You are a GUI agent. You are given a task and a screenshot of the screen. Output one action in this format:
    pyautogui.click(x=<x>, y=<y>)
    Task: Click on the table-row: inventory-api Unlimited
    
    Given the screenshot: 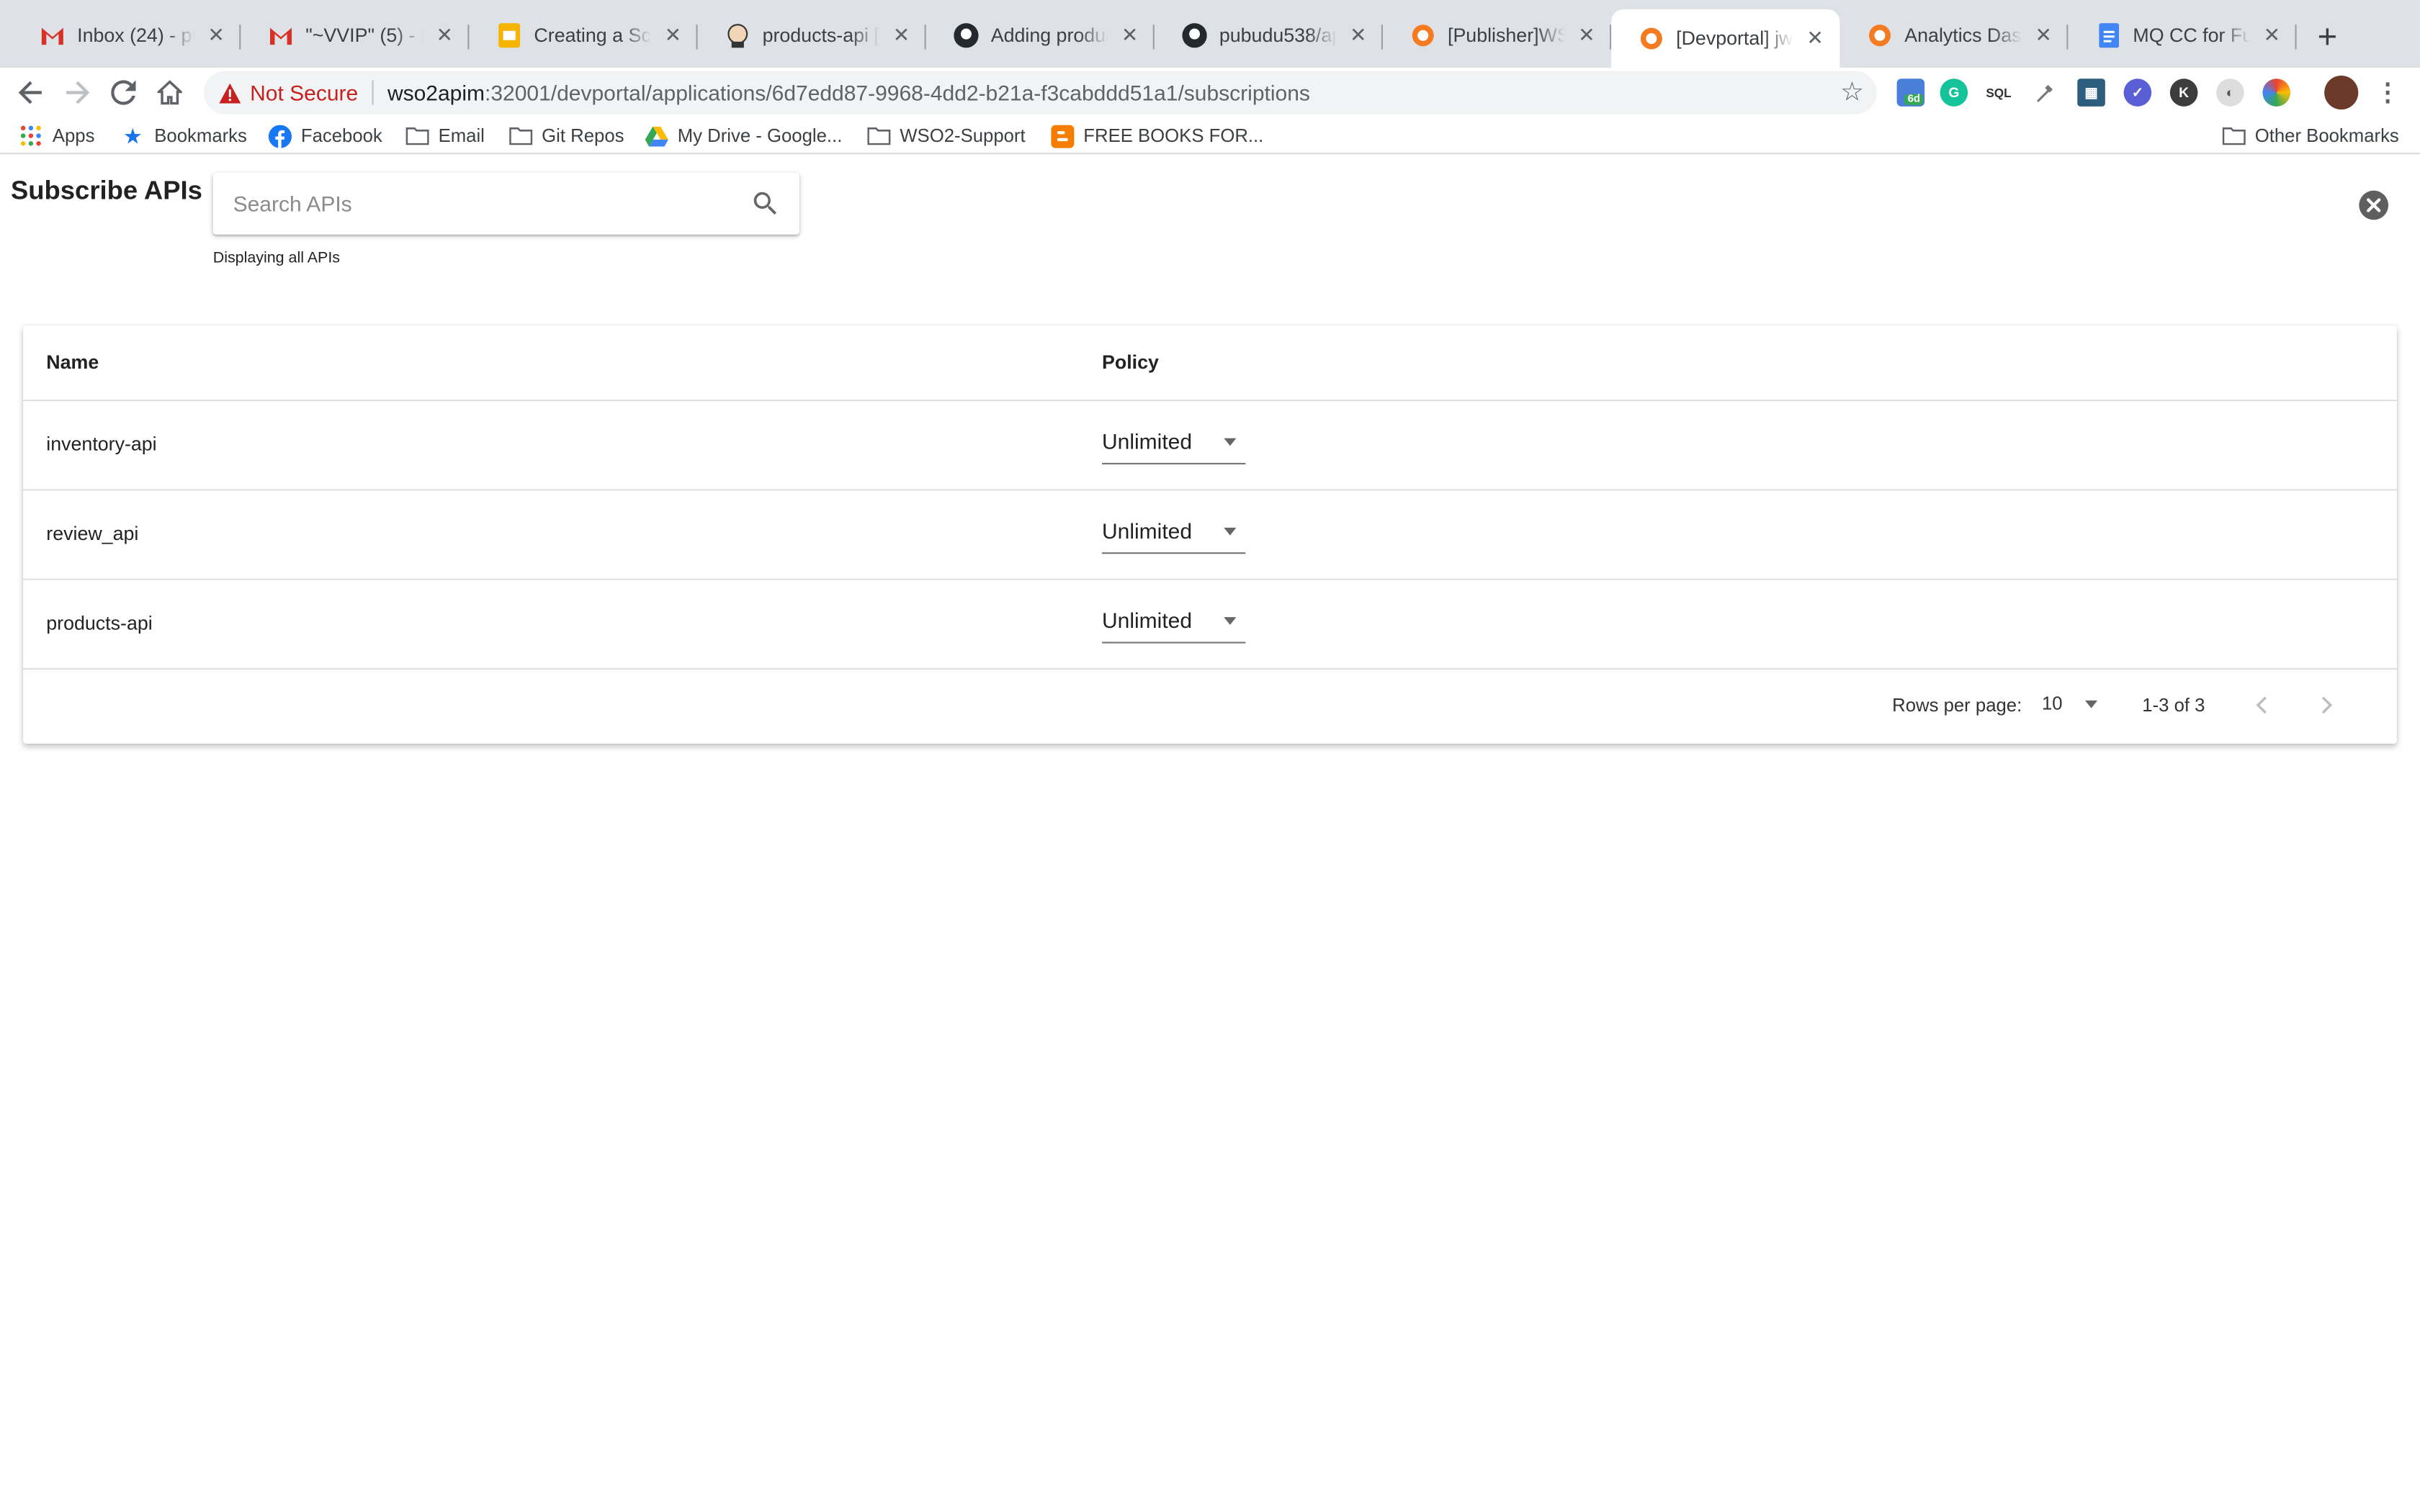 What is the action you would take?
    pyautogui.click(x=1210, y=446)
    